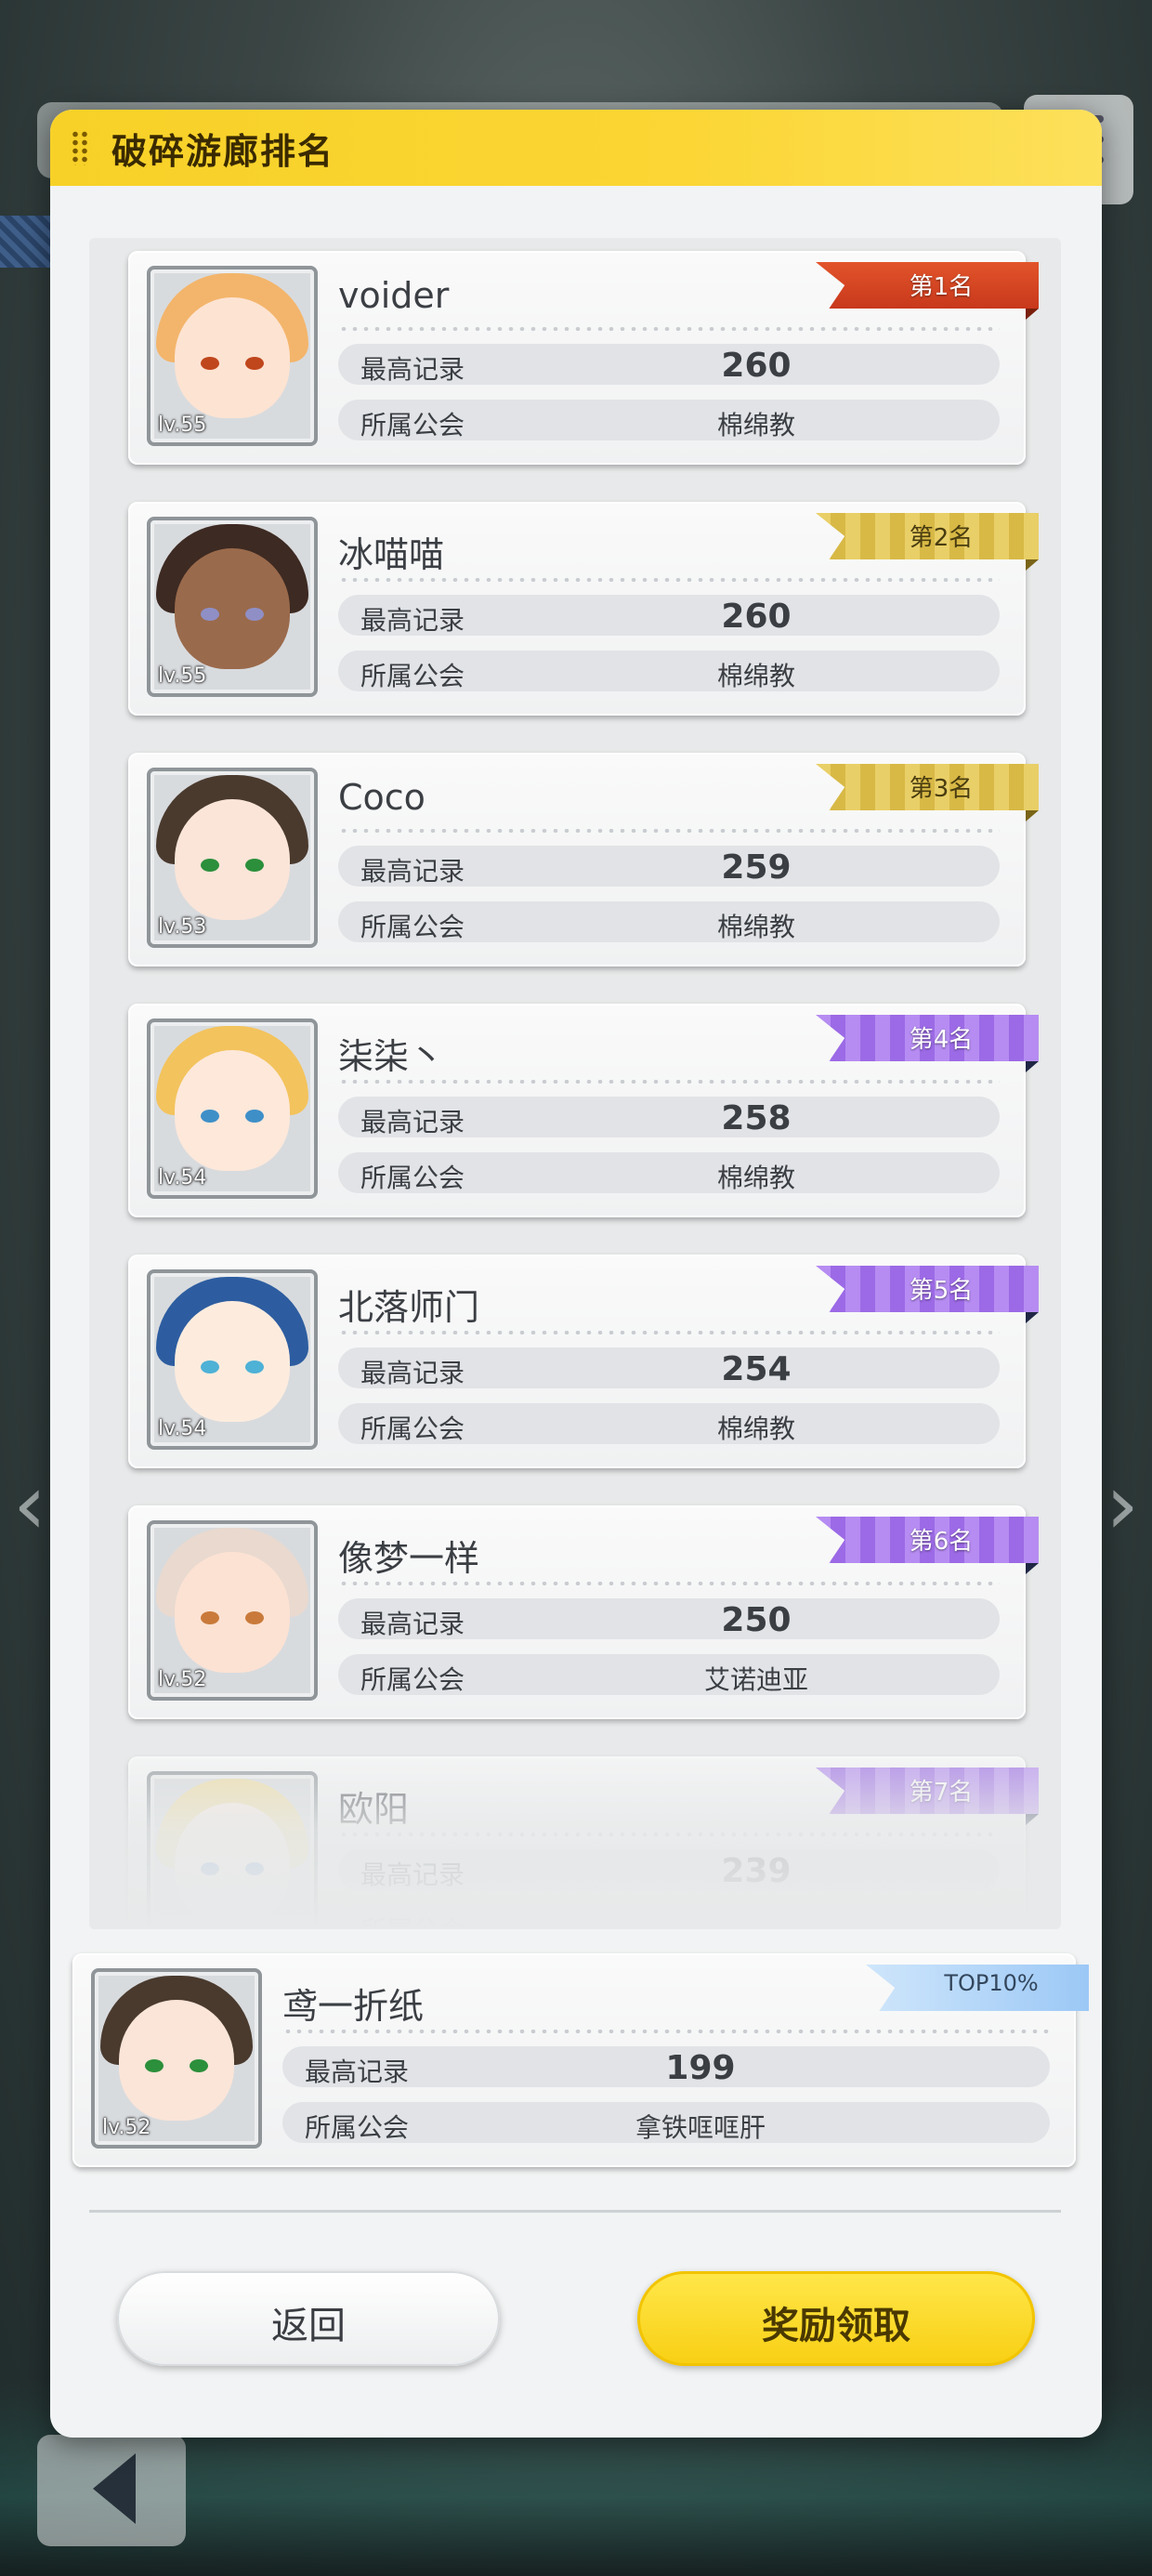 The image size is (1152, 2576). What do you see at coordinates (700, 2127) in the screenshot?
I see `guild-name: 拿铁哐哐肝` at bounding box center [700, 2127].